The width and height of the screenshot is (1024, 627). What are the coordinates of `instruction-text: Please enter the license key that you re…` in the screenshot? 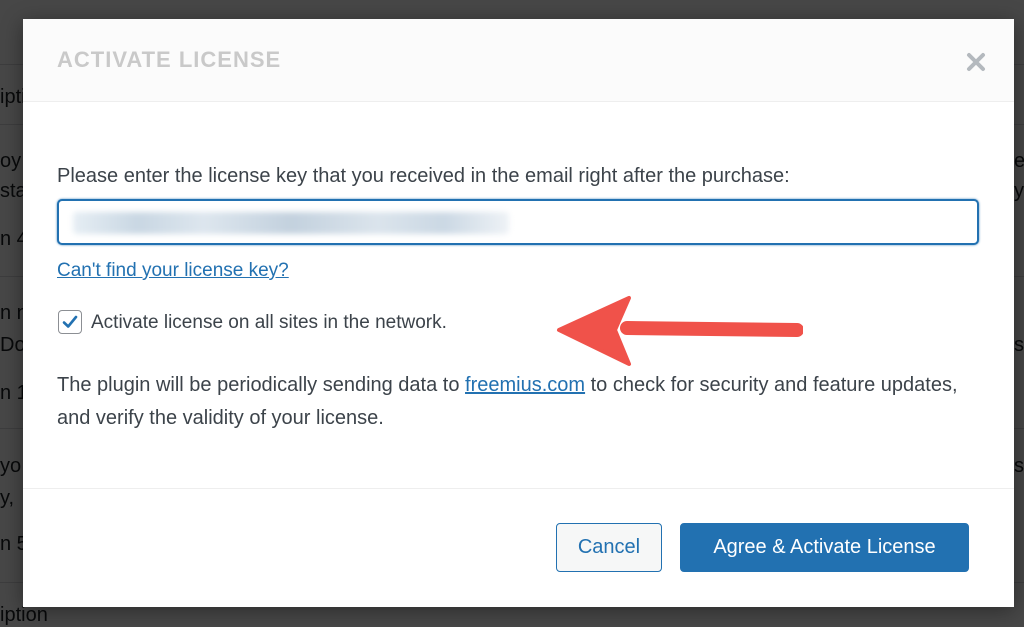 It's located at (423, 176).